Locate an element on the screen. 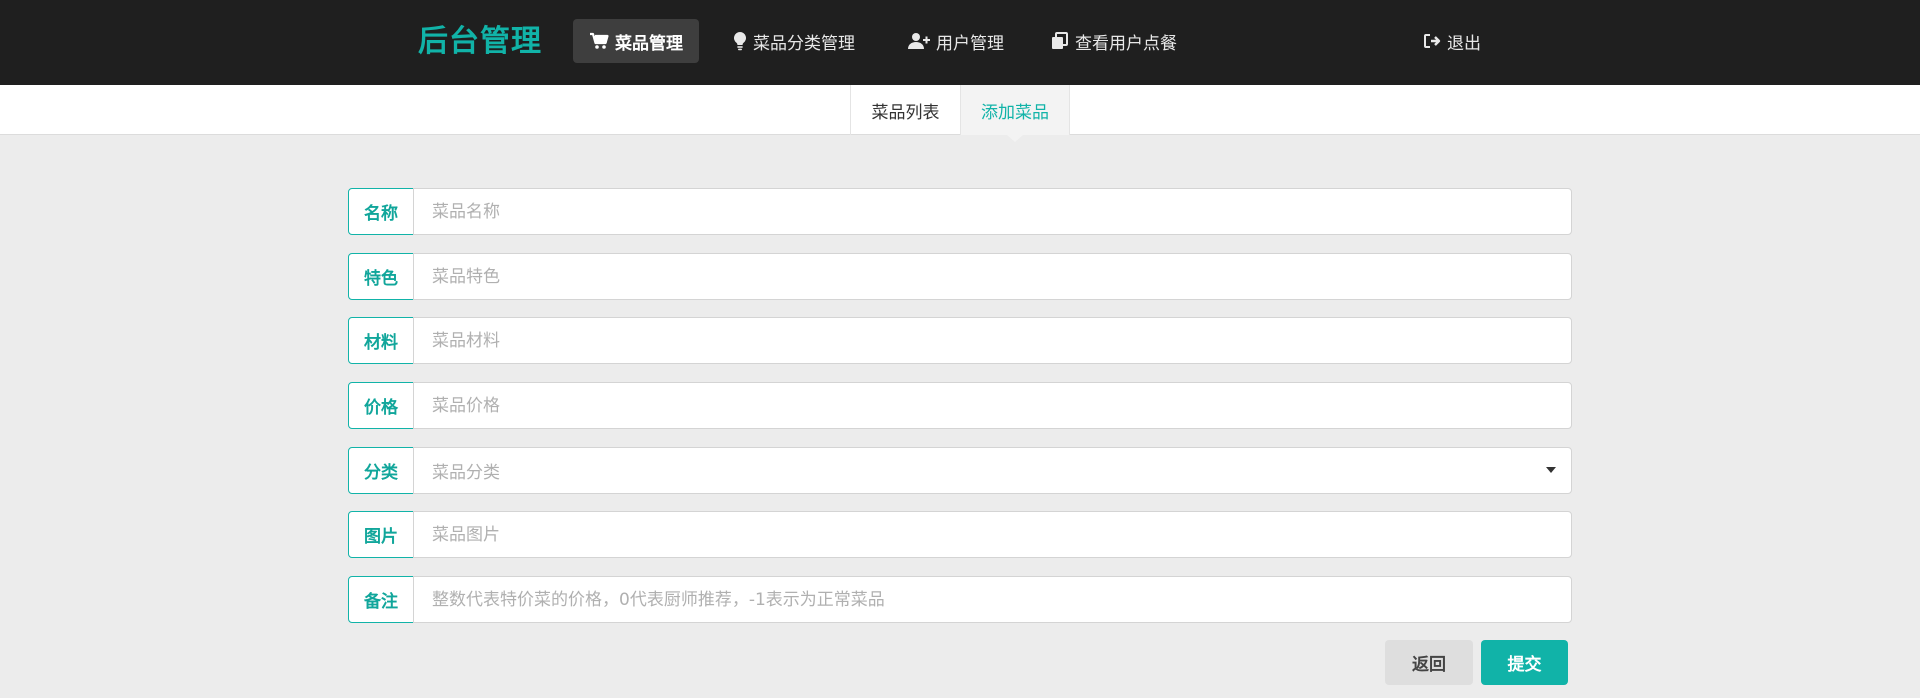 The width and height of the screenshot is (1920, 698). feature-label: 特色 is located at coordinates (381, 276).